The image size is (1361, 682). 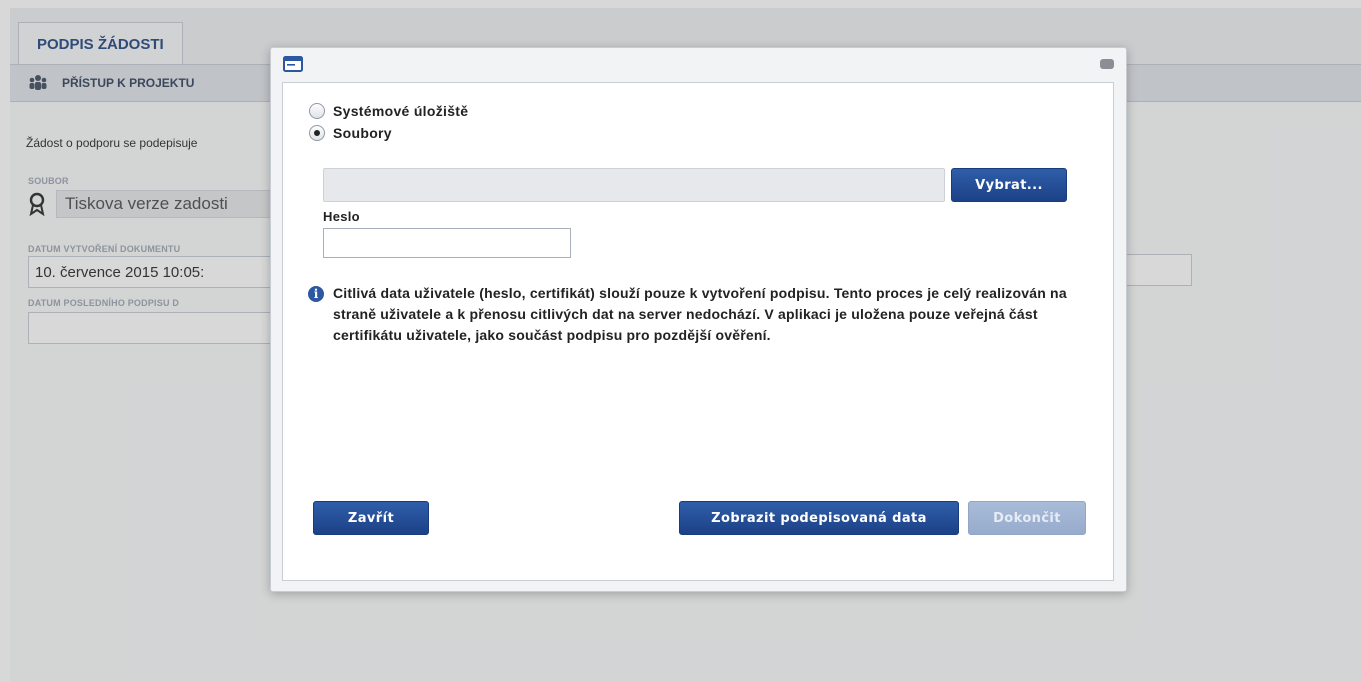 I want to click on finish-button: Dokončit, so click(x=1027, y=518).